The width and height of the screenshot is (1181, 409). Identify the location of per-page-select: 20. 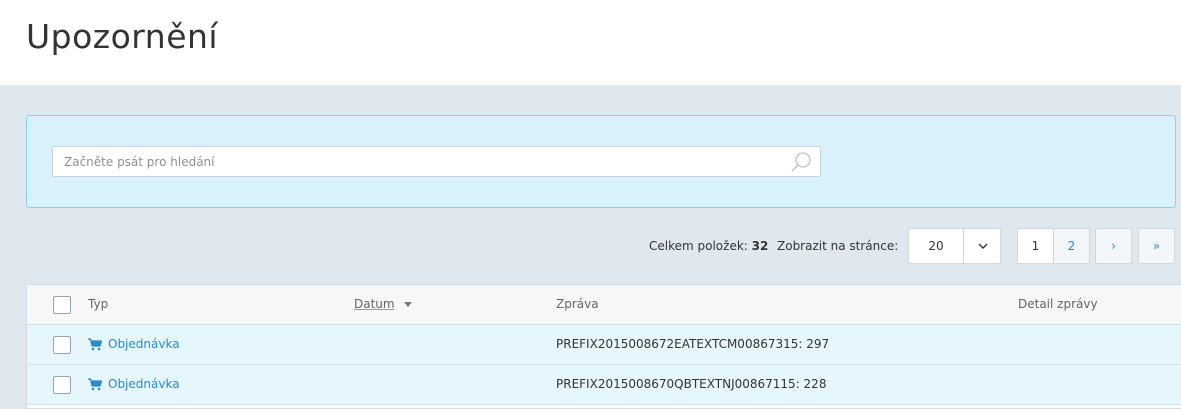
(954, 246).